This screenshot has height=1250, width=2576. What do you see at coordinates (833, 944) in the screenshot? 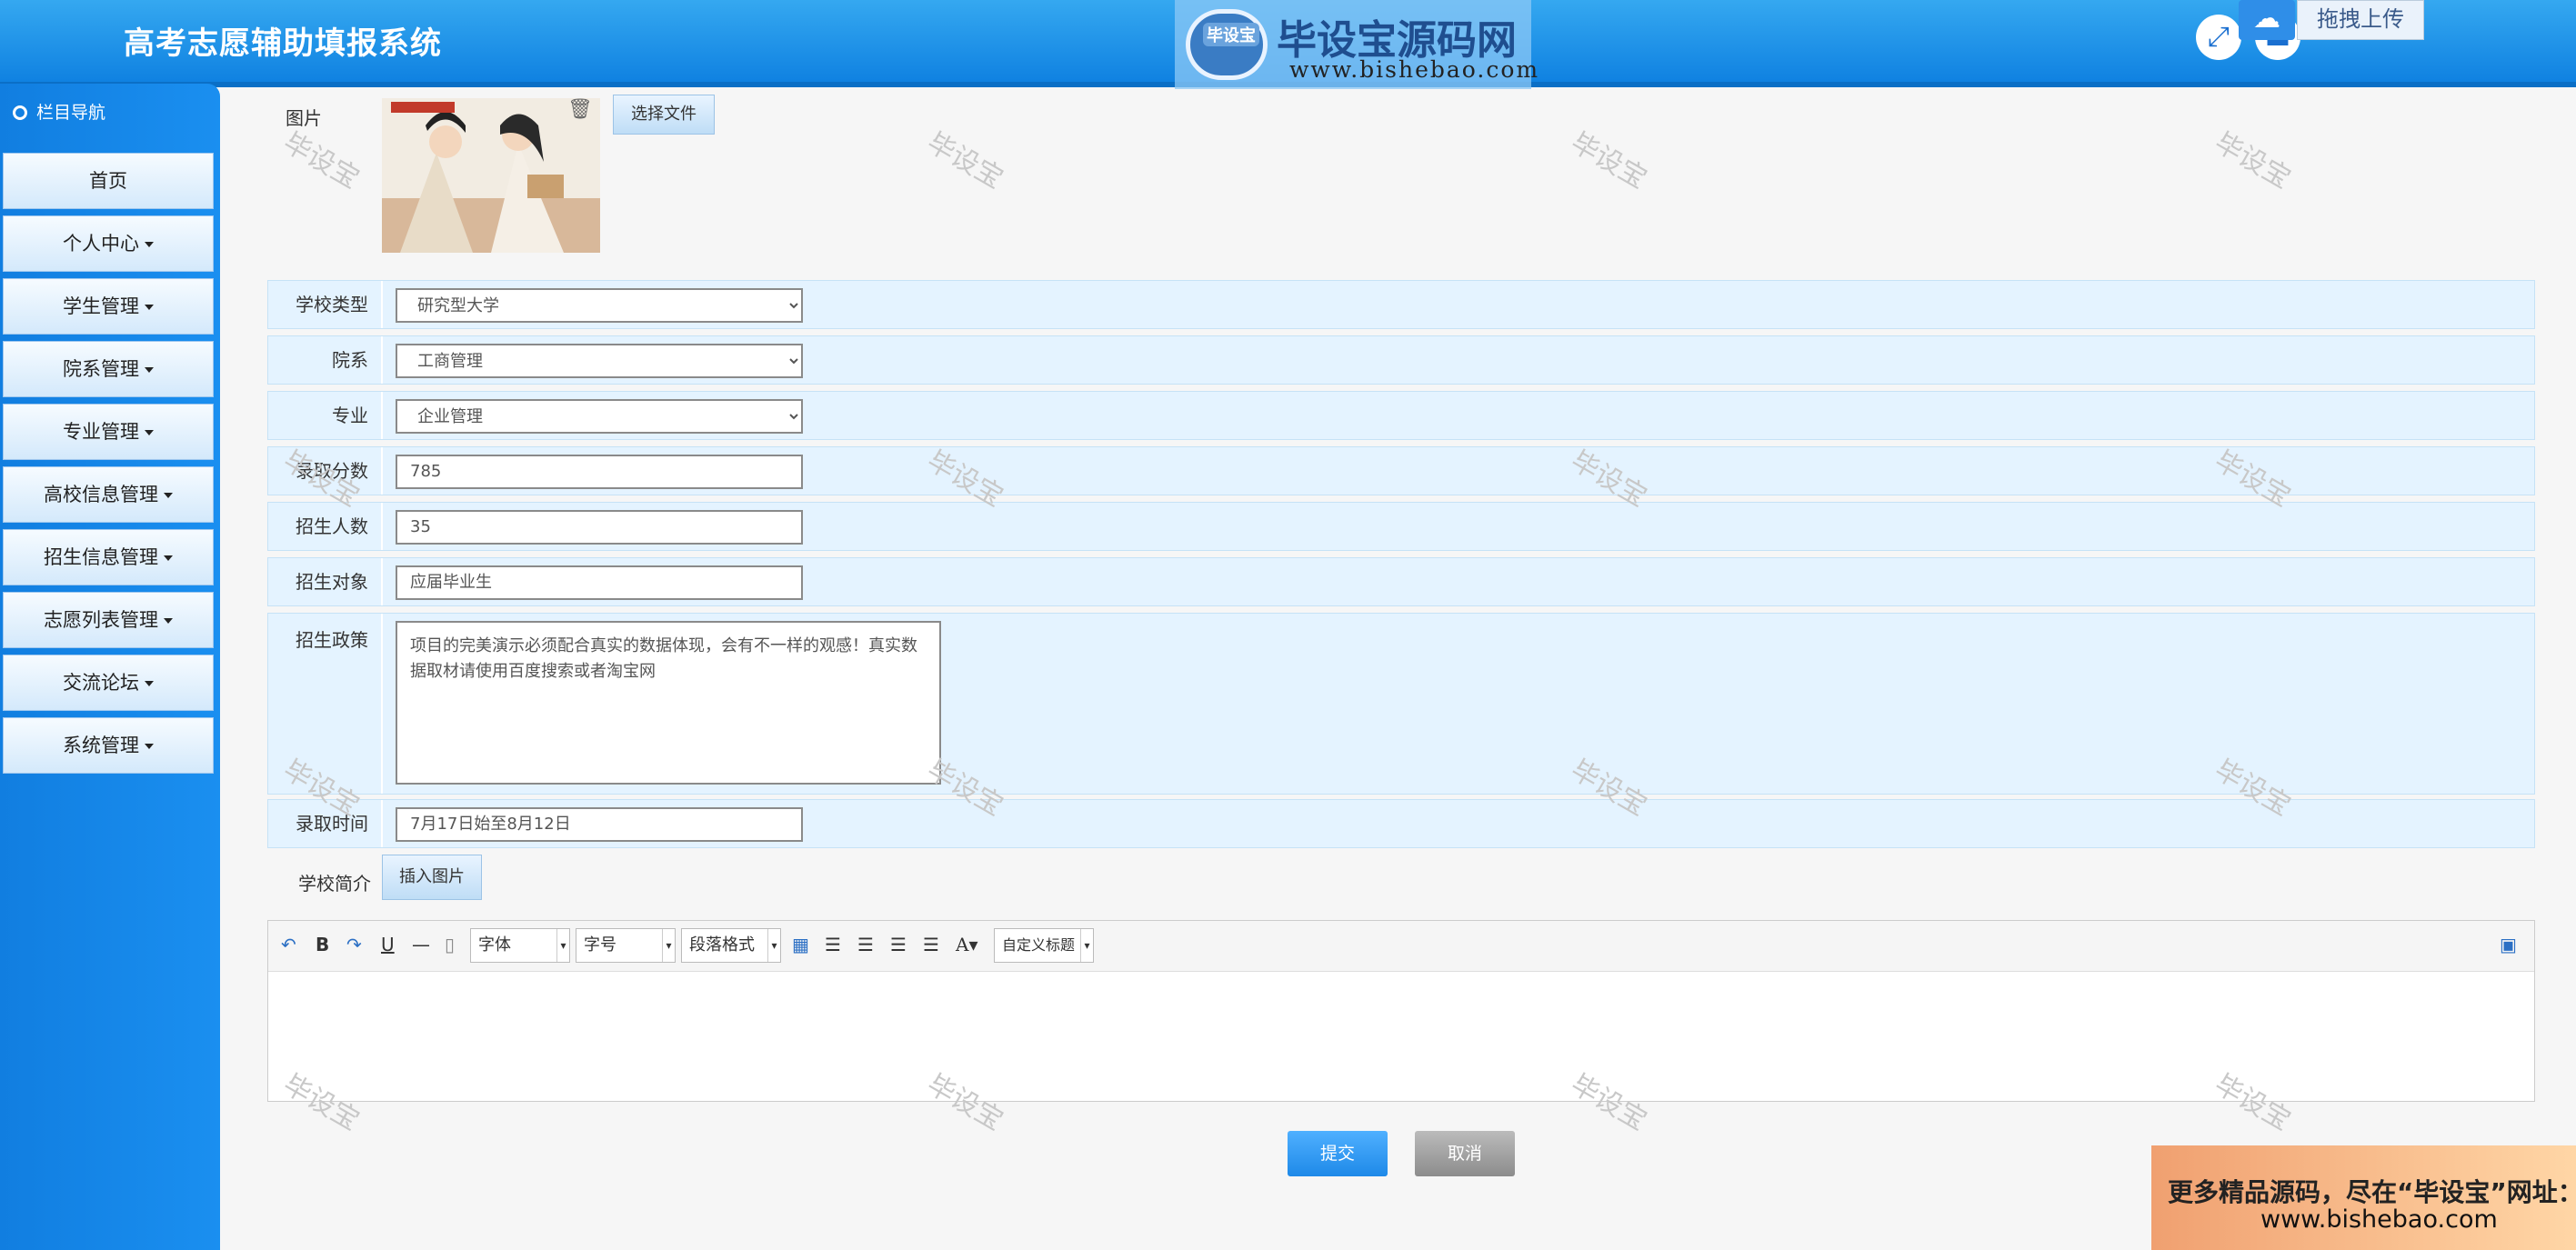
I see `align-left-icon: ☰` at bounding box center [833, 944].